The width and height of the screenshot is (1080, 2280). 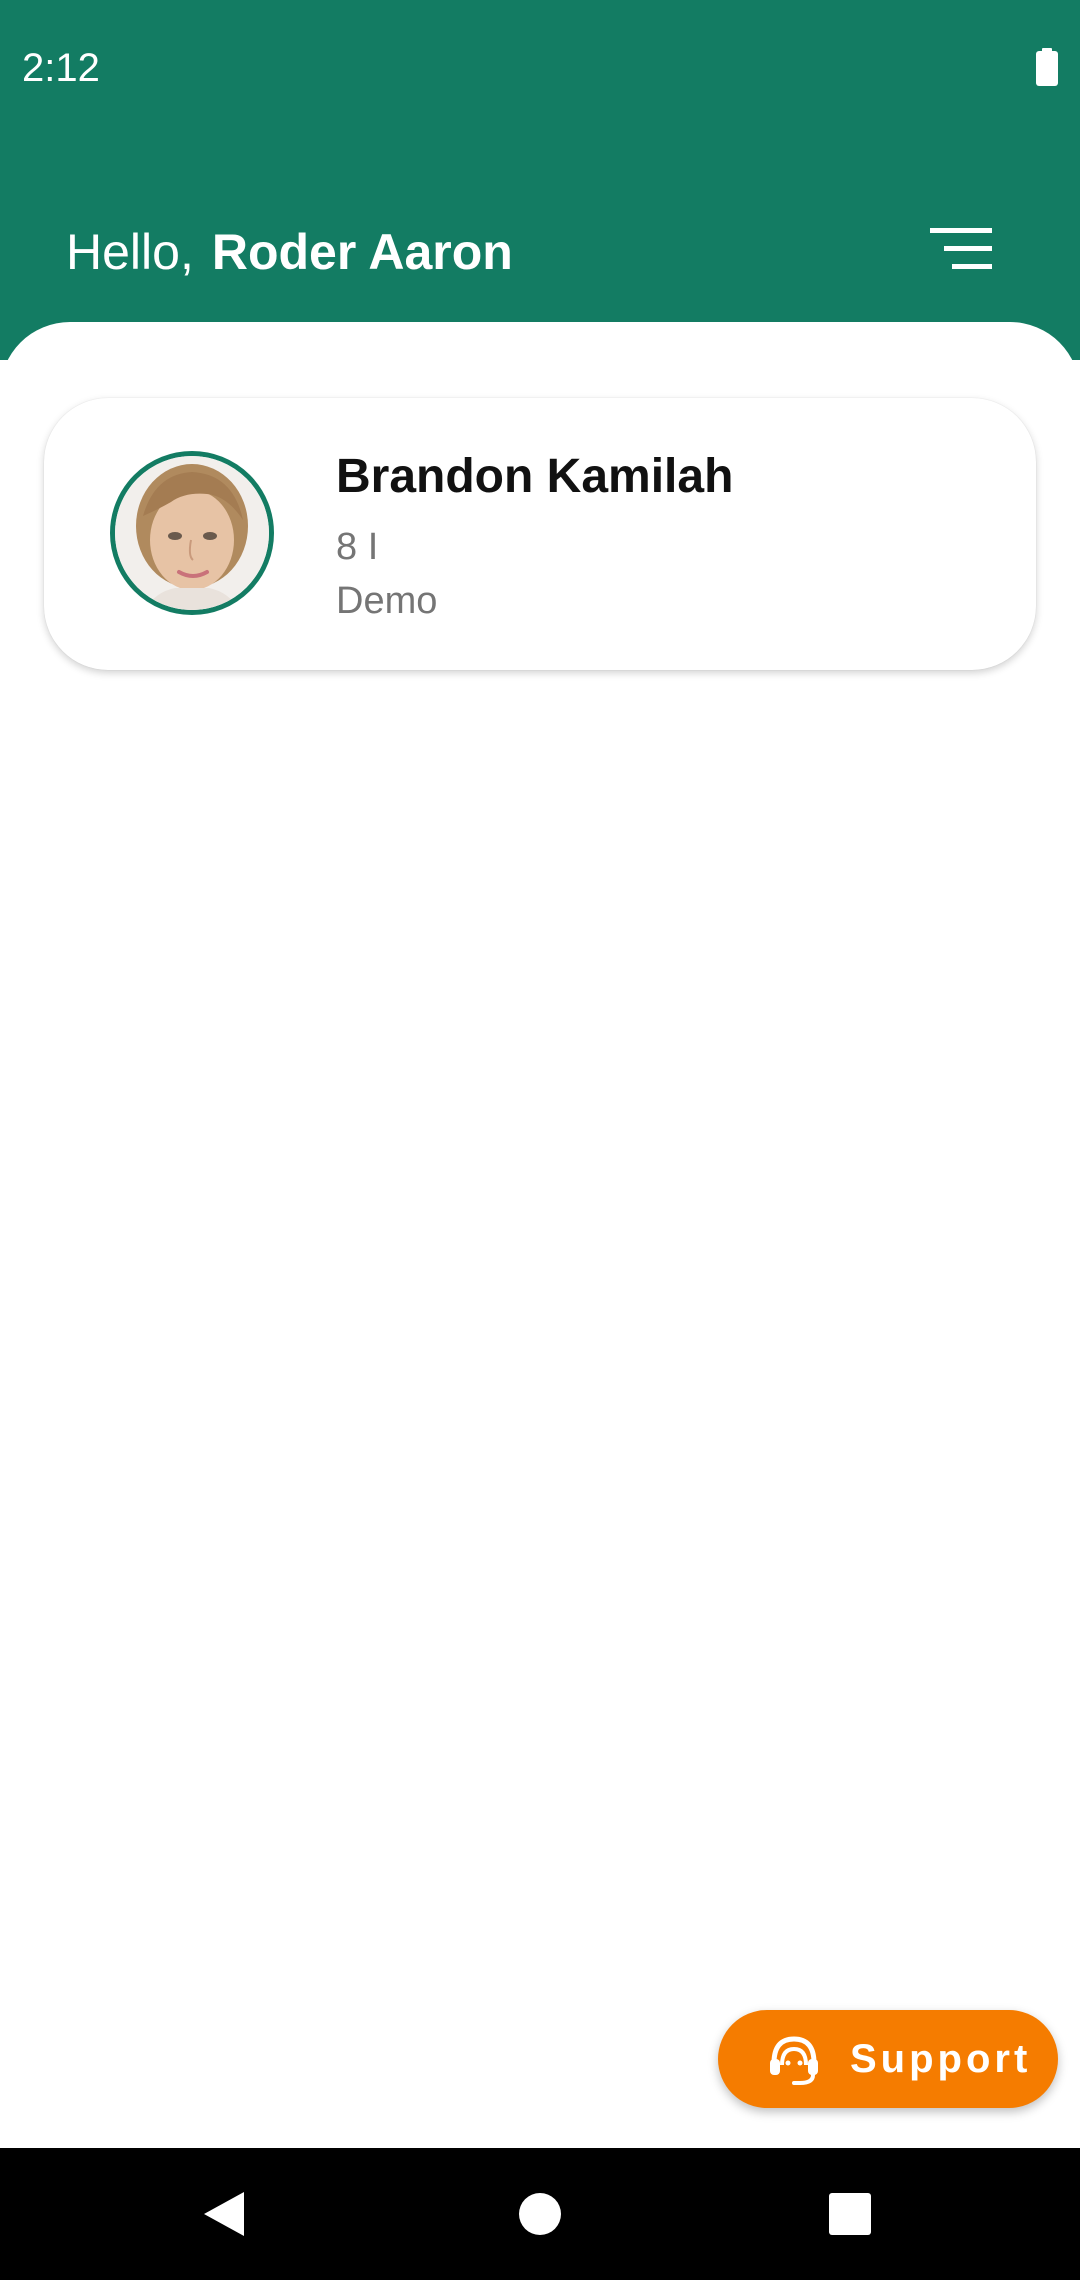 I want to click on greeting-user-name: Roder Aaron, so click(x=362, y=252).